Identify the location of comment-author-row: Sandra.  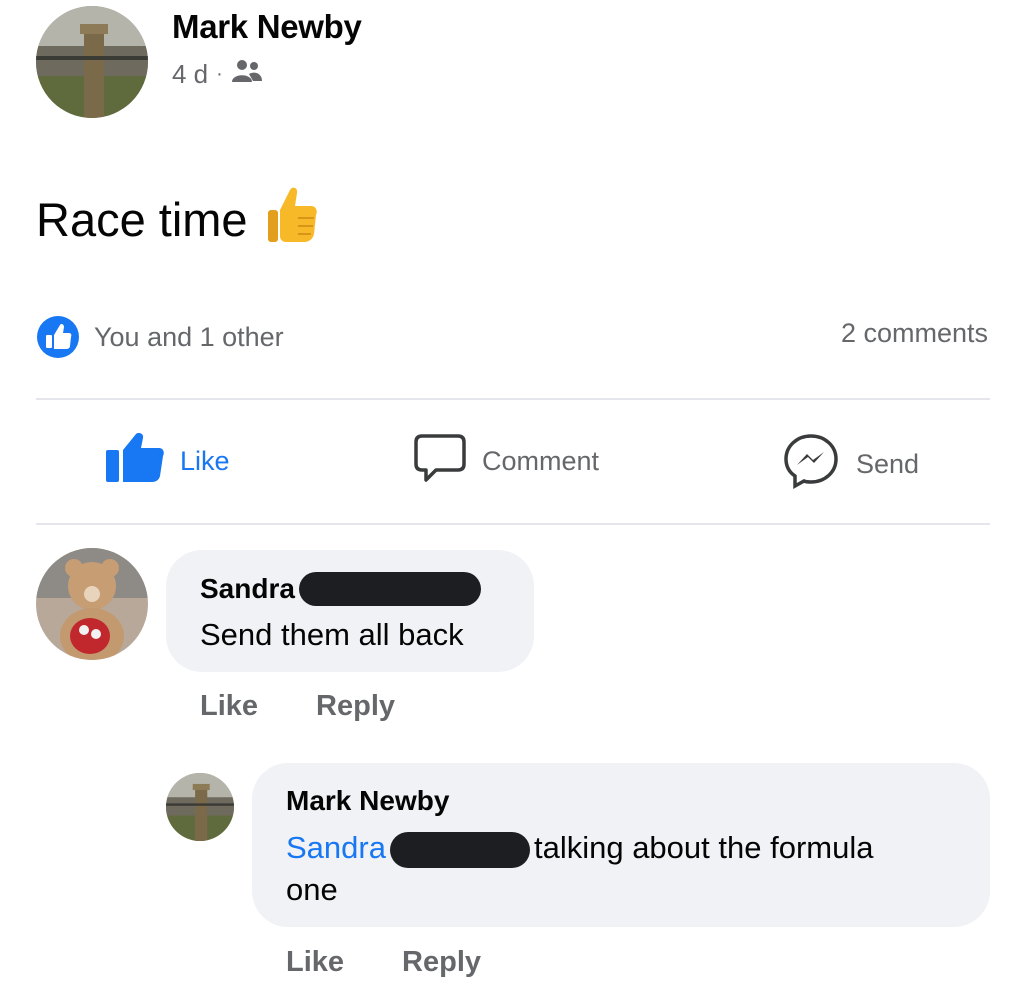
(340, 589).